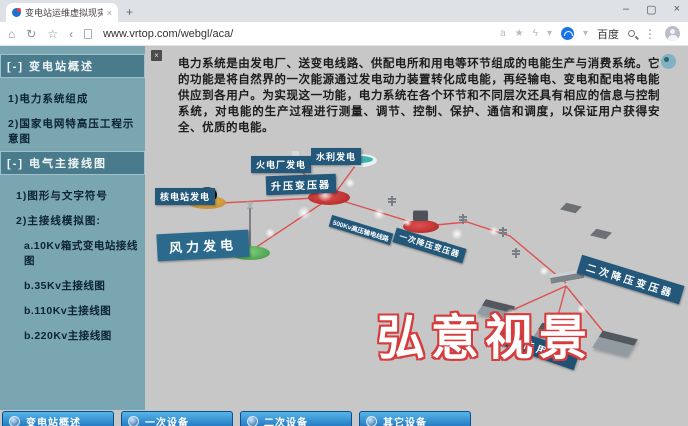 This screenshot has height=426, width=688. What do you see at coordinates (31, 34) in the screenshot?
I see `refresh-icon: ↻` at bounding box center [31, 34].